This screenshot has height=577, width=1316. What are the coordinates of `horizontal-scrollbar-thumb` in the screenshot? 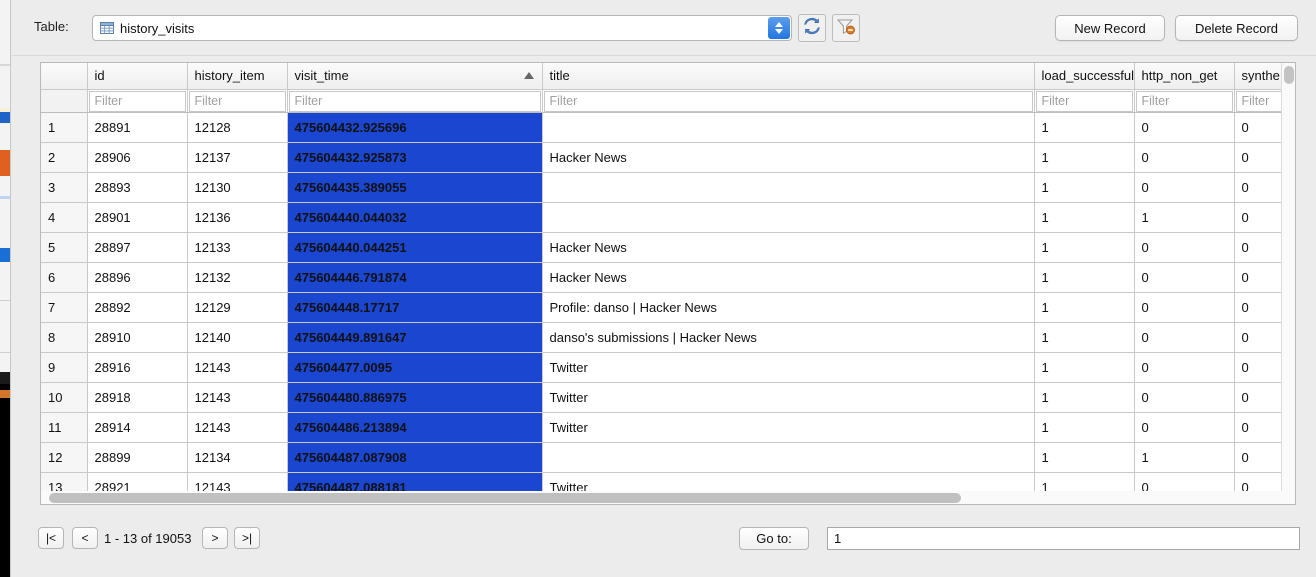 It's located at (505, 498).